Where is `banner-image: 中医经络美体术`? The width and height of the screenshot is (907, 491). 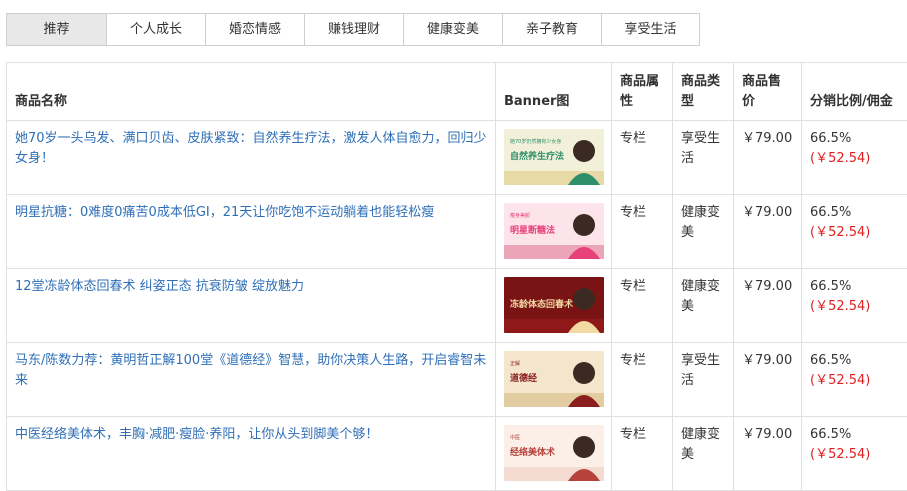 banner-image: 中医经络美体术 is located at coordinates (554, 453).